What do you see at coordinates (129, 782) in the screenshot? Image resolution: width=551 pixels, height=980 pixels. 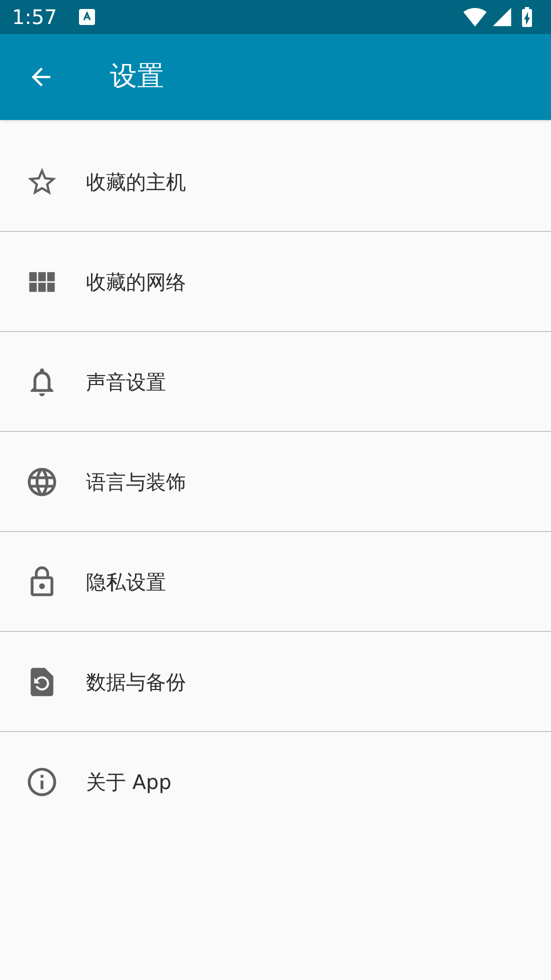 I see `item-label: 关于 App` at bounding box center [129, 782].